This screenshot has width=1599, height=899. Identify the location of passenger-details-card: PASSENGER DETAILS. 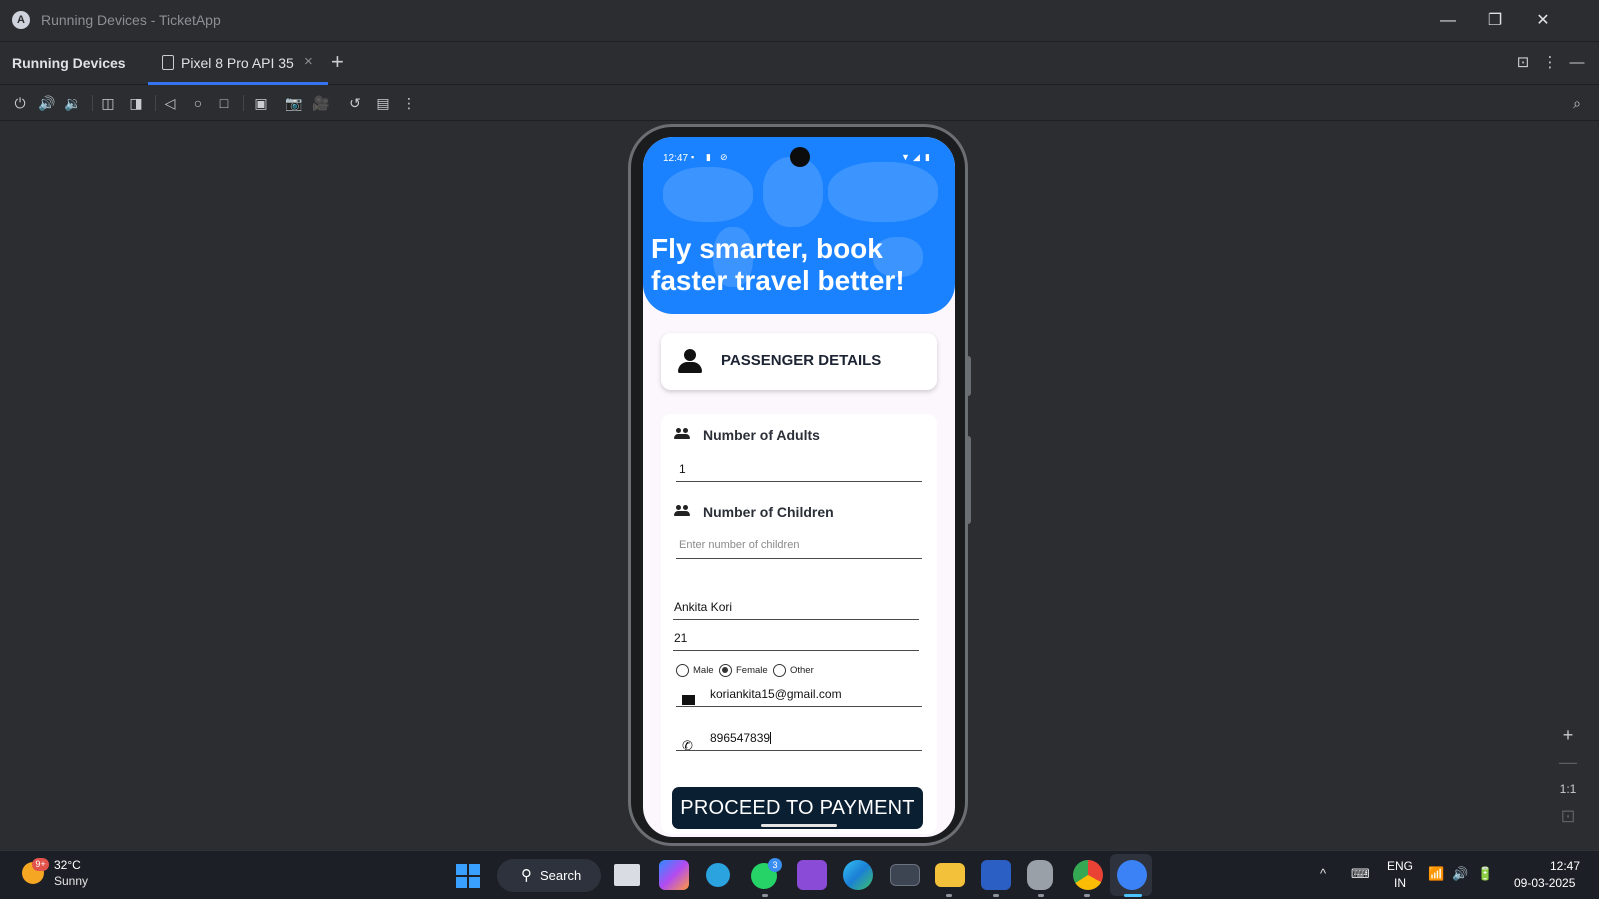
(799, 361).